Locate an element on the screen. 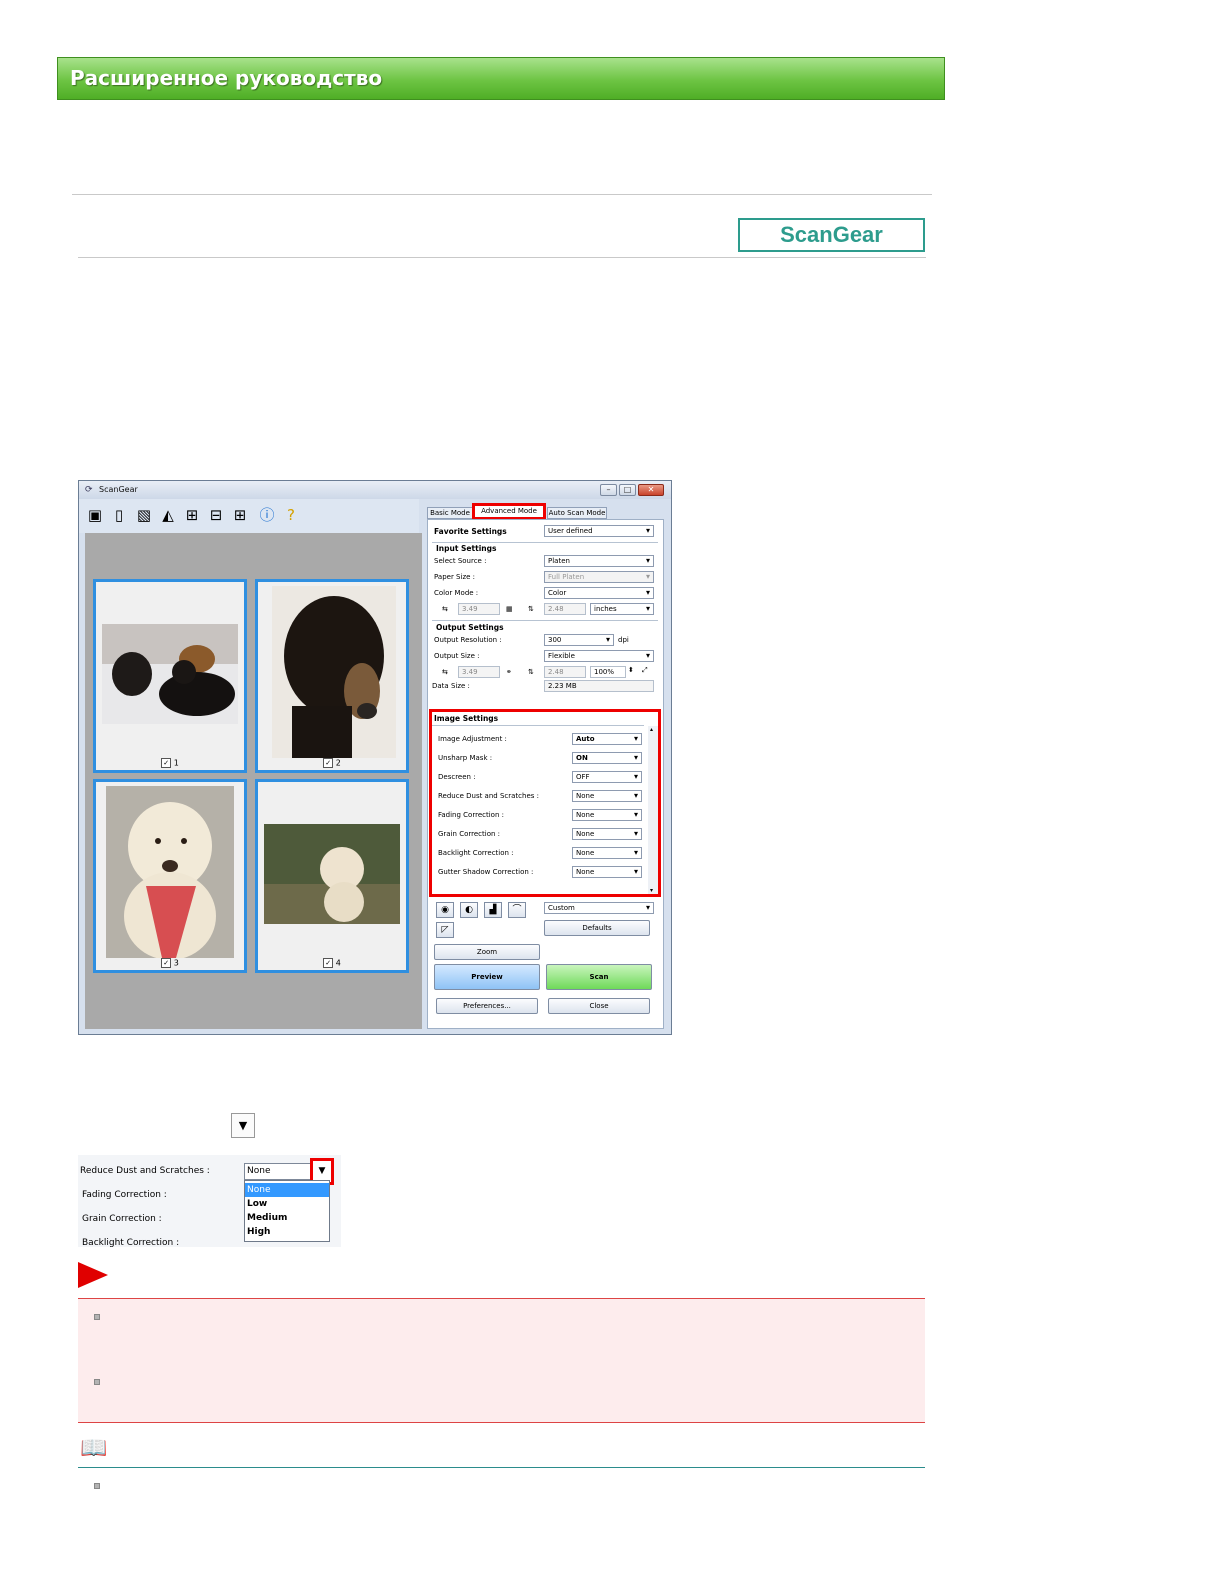  labrador-grass-photo is located at coordinates (332, 874).